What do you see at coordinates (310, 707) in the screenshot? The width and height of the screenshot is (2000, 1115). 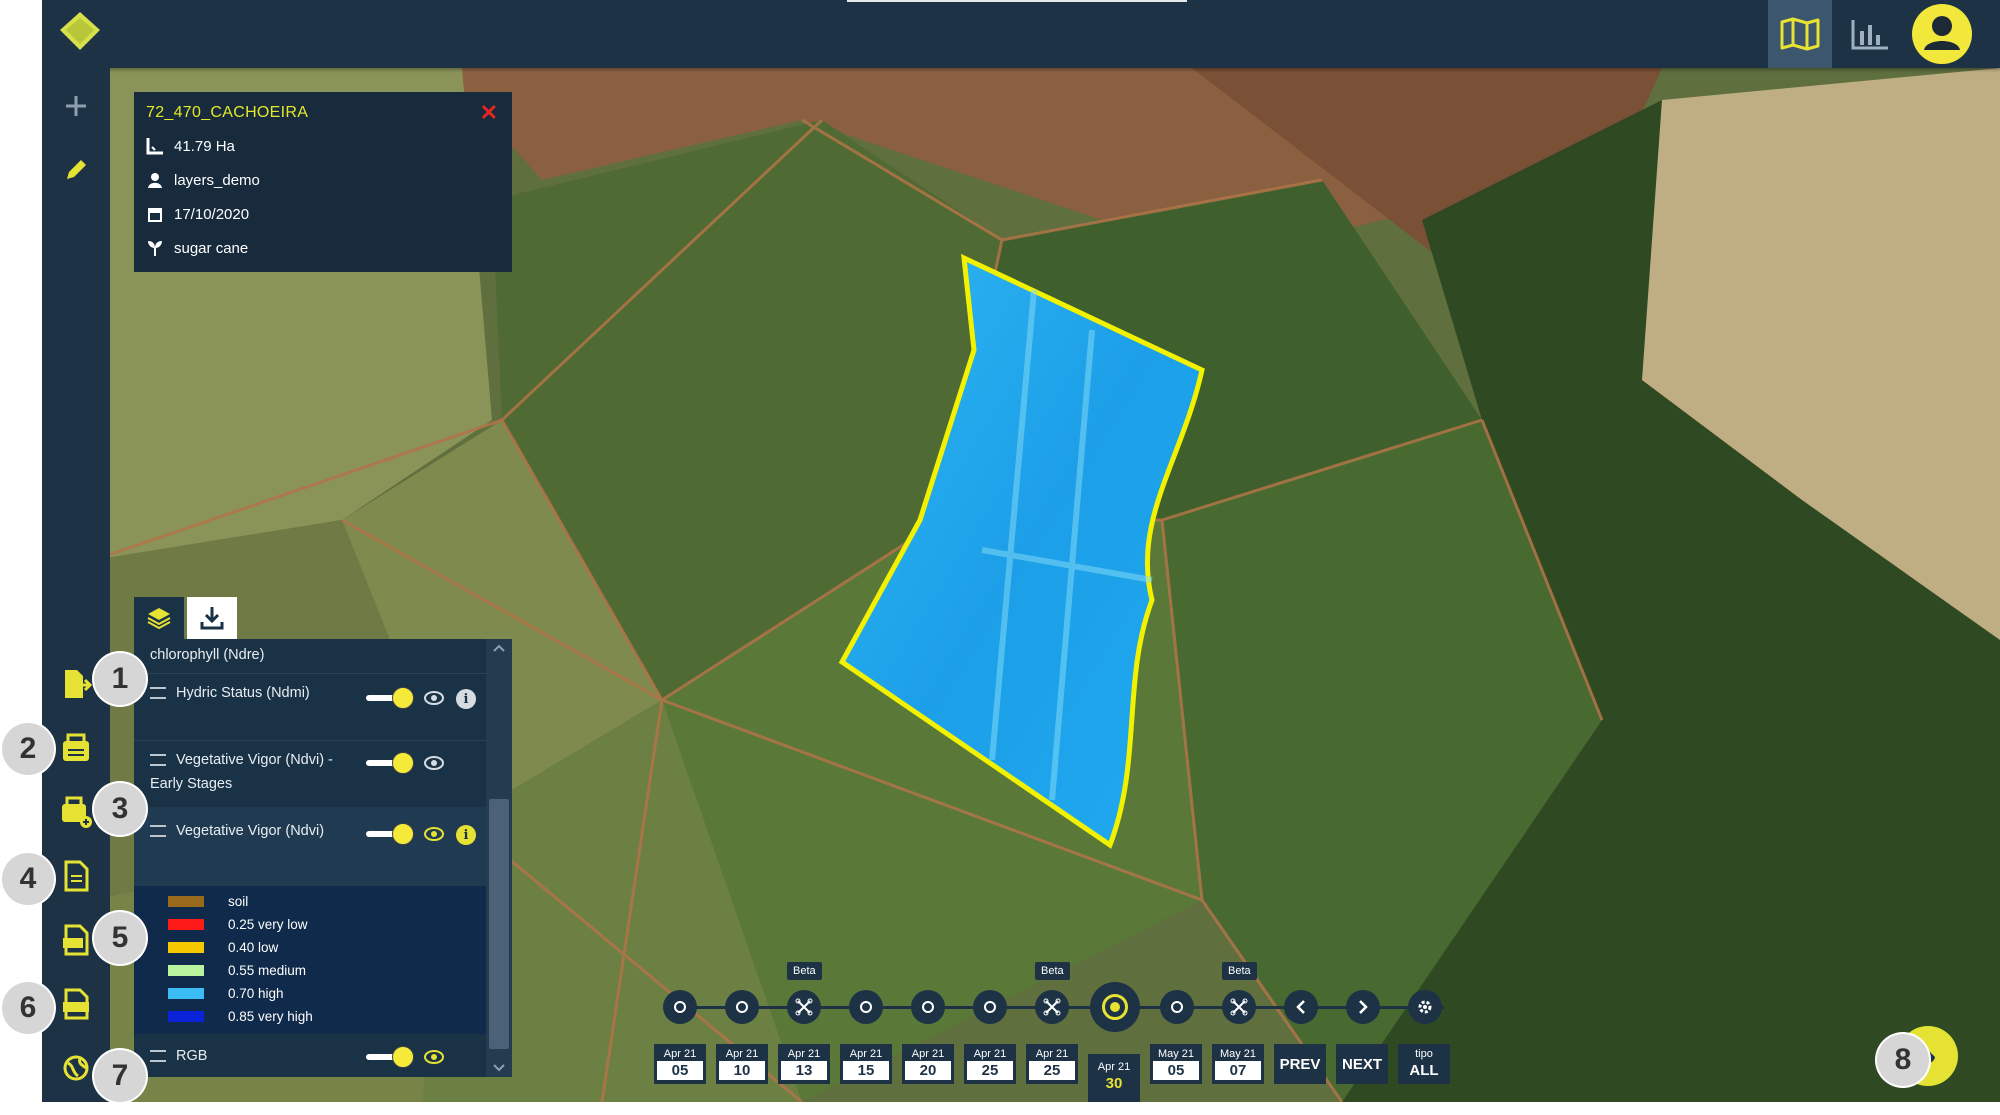 I see `layer-item-hydric-status: Hydric Status (Ndmi) i` at bounding box center [310, 707].